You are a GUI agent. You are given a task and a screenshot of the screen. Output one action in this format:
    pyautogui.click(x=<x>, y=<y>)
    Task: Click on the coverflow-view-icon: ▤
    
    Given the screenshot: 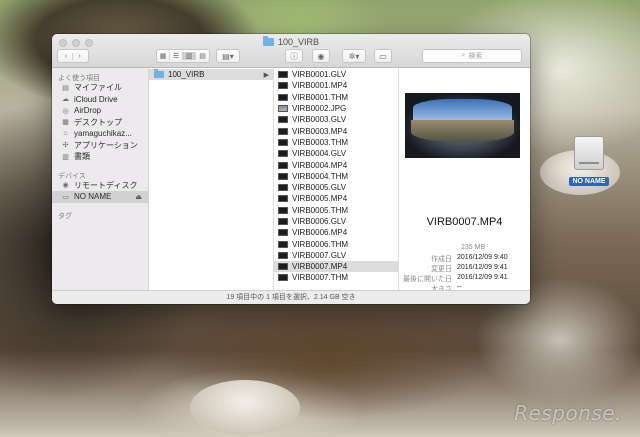 What is the action you would take?
    pyautogui.click(x=202, y=56)
    